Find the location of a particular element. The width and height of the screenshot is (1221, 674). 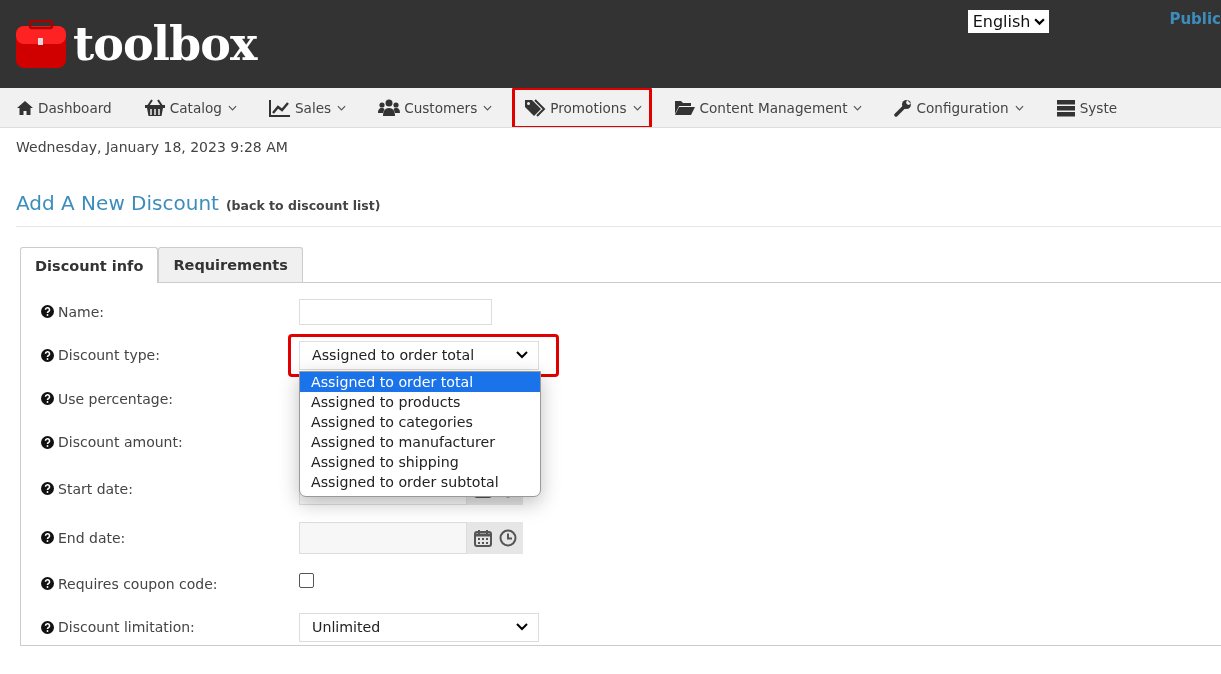

field-label: Use percentage: is located at coordinates (116, 398).